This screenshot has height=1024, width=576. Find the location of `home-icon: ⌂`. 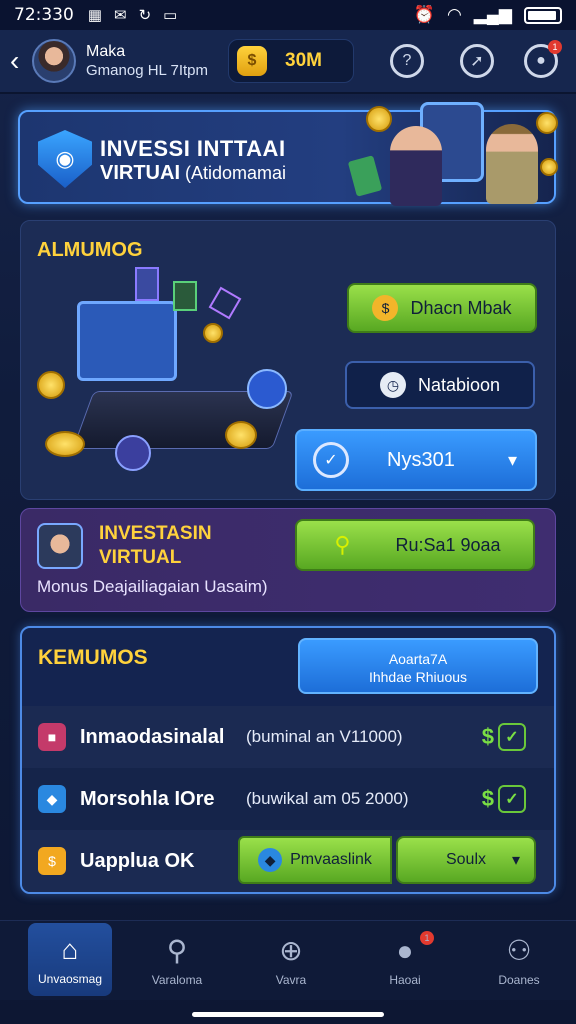

home-icon: ⌂ is located at coordinates (70, 949).